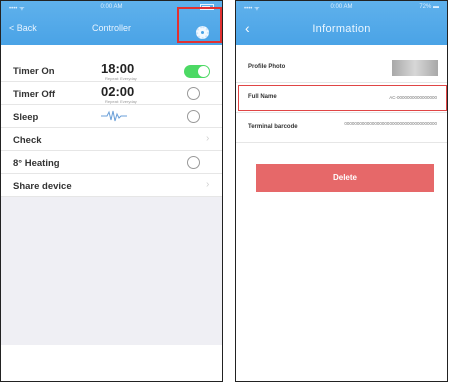 This screenshot has width=449, height=382. Describe the element at coordinates (36, 163) in the screenshot. I see `row-label: 8° Heating` at that location.